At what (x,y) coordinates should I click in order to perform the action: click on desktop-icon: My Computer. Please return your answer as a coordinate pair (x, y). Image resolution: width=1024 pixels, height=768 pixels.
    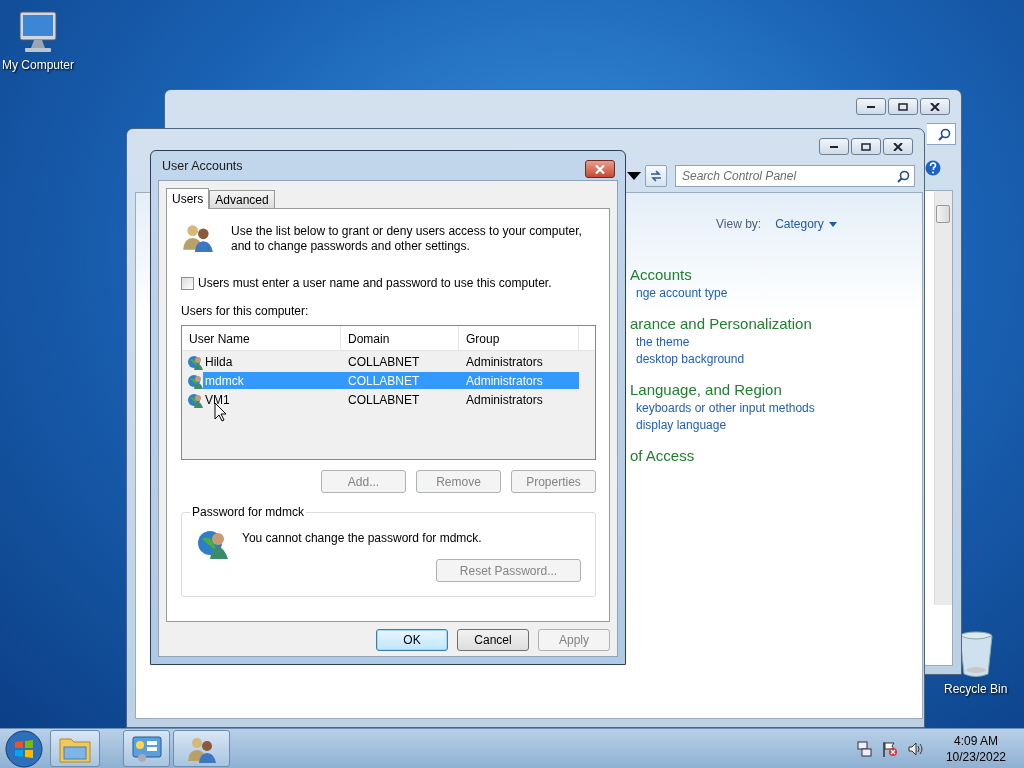
    Looking at the image, I should click on (38, 41).